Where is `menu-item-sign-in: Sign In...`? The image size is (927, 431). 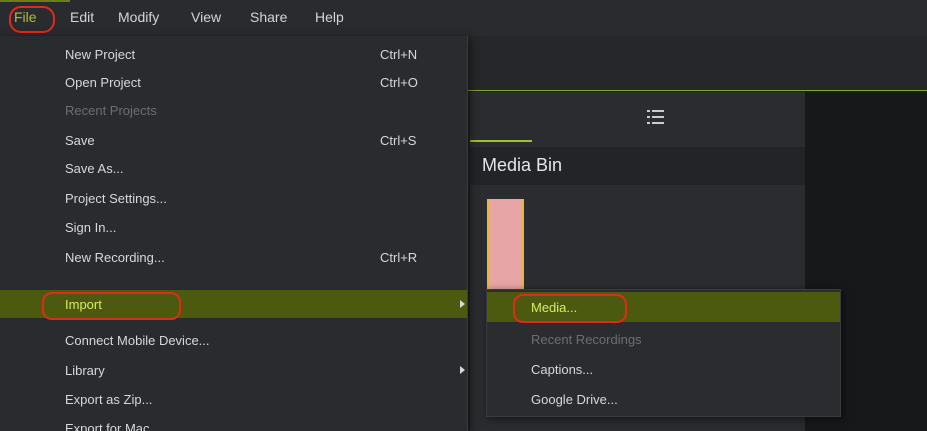 menu-item-sign-in: Sign In... is located at coordinates (233, 227).